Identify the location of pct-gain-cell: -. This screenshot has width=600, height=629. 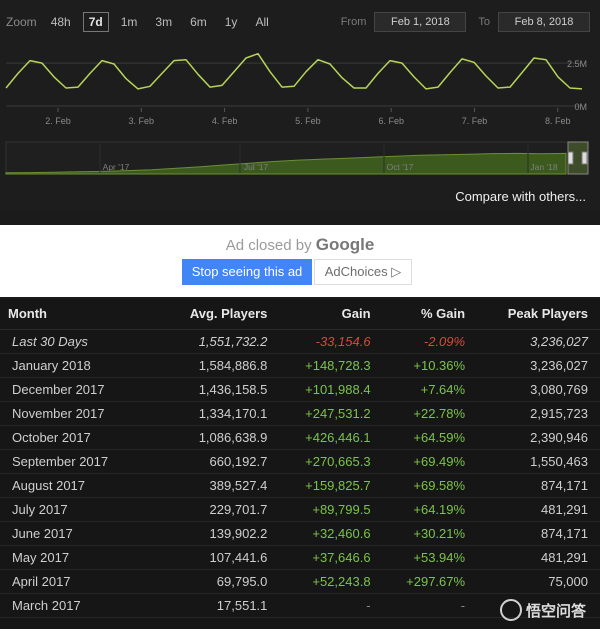
(430, 605).